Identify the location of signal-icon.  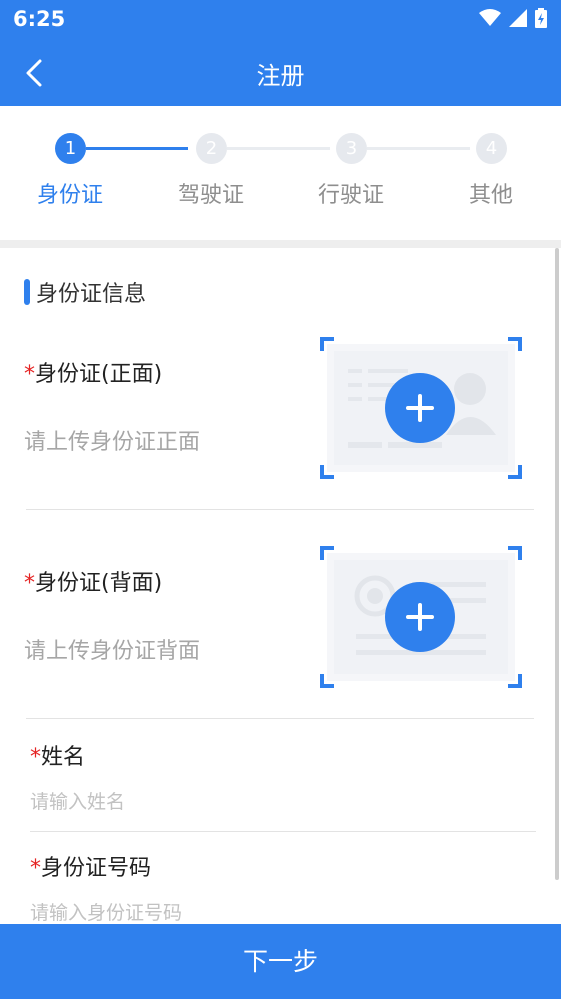
(518, 18).